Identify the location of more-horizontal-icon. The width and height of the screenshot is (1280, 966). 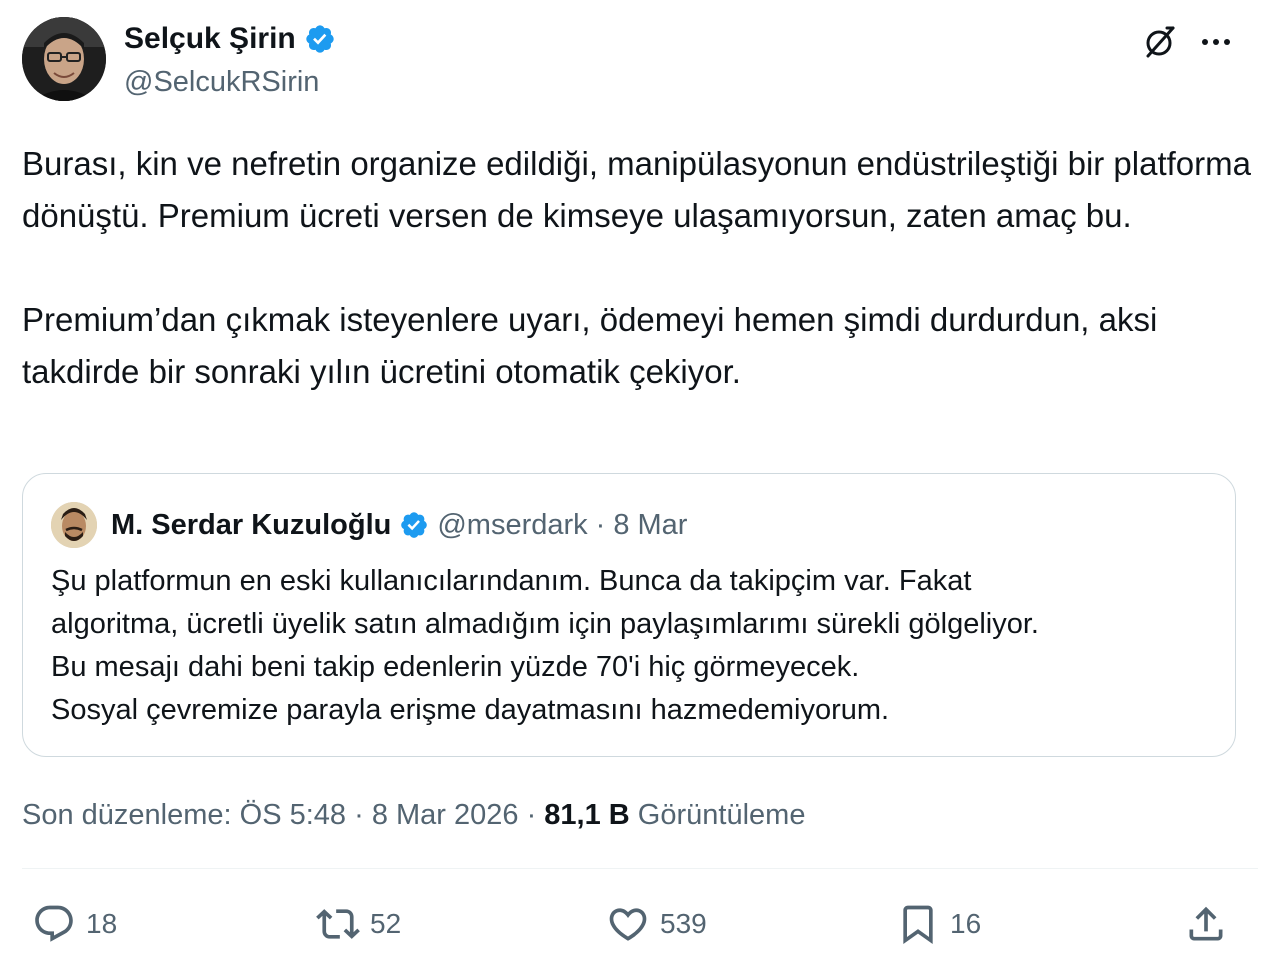
(1216, 42).